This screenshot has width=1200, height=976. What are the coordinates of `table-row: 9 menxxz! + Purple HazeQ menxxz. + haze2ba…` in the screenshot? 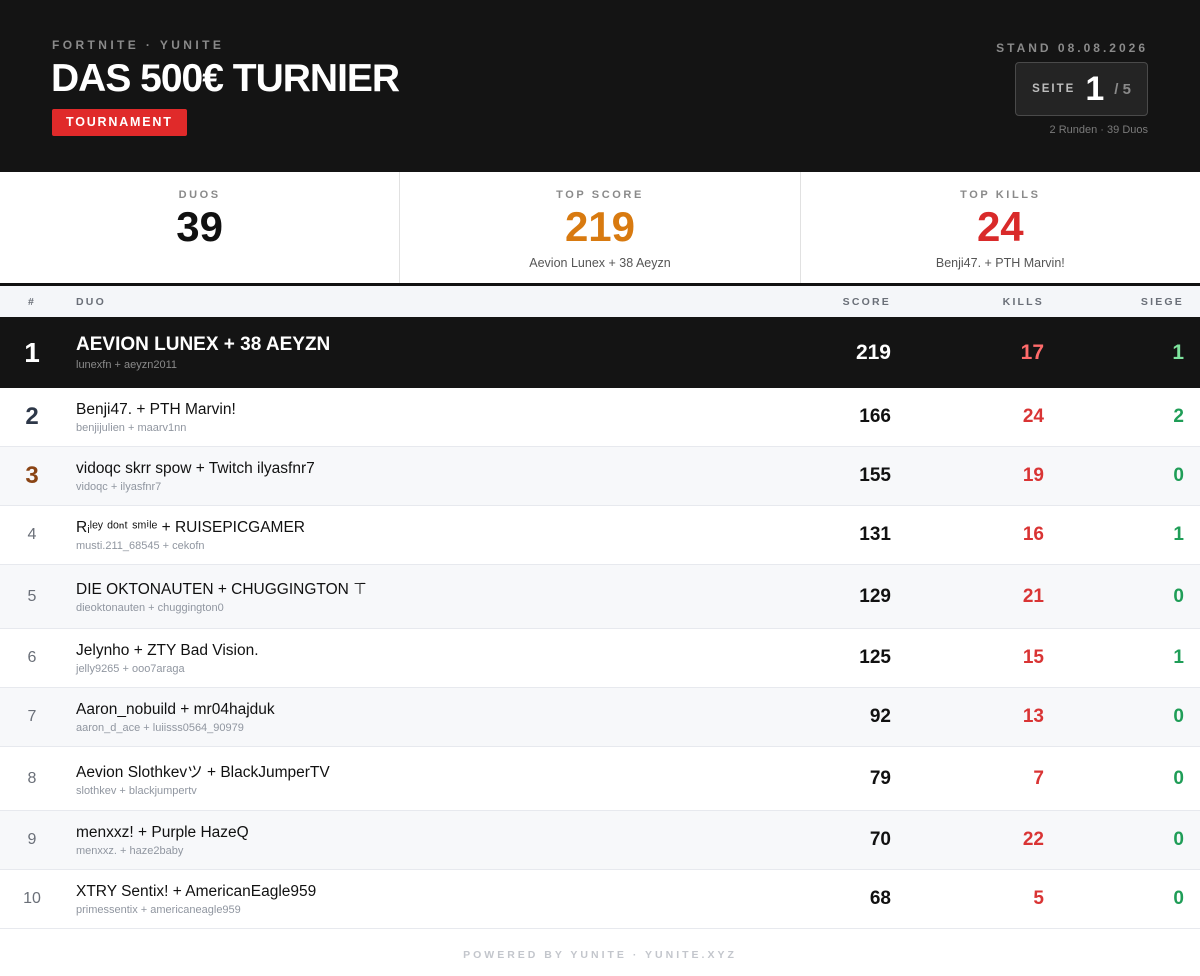 It's located at (600, 840).